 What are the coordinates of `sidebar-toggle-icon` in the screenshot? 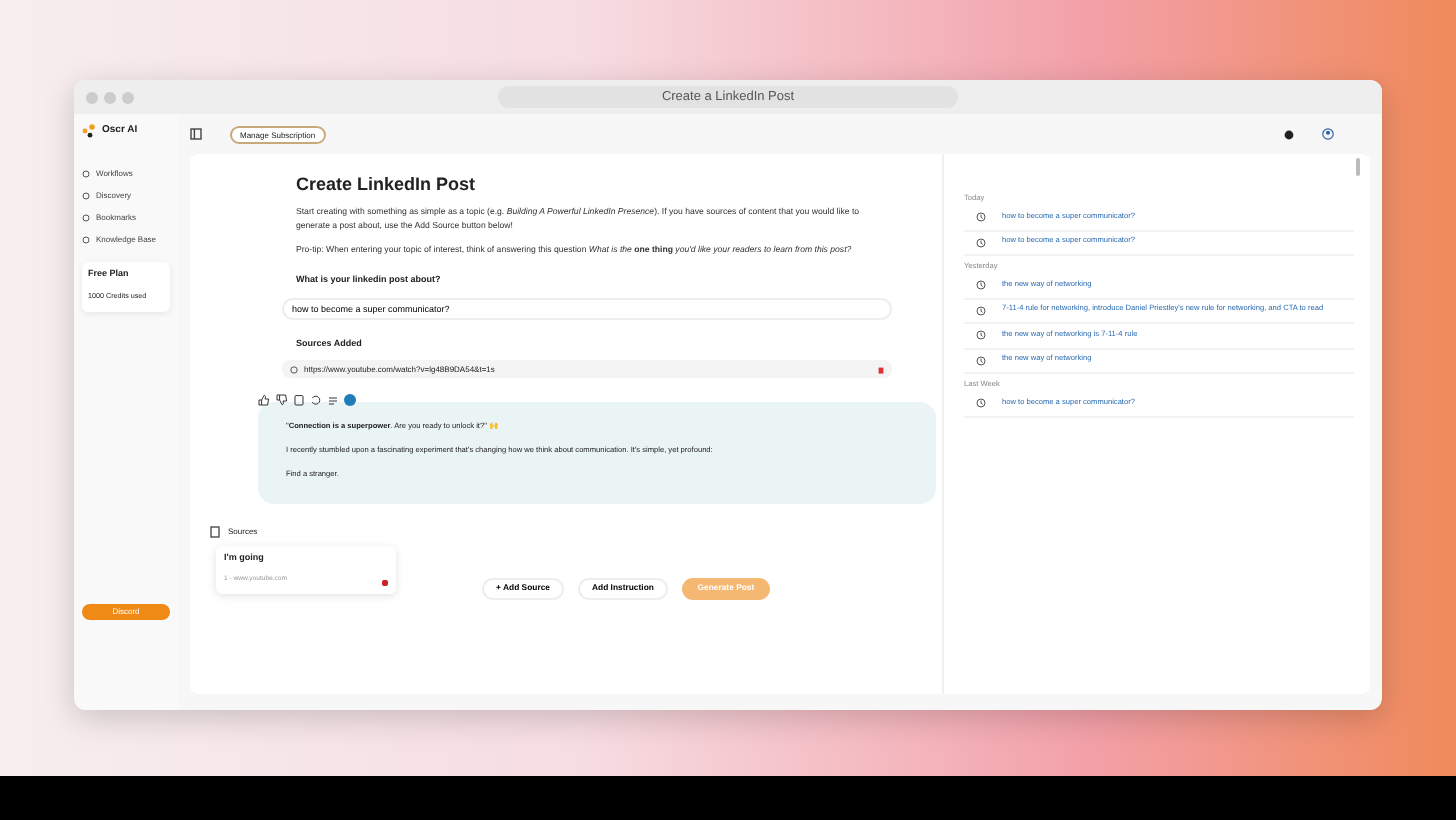 It's located at (196, 134).